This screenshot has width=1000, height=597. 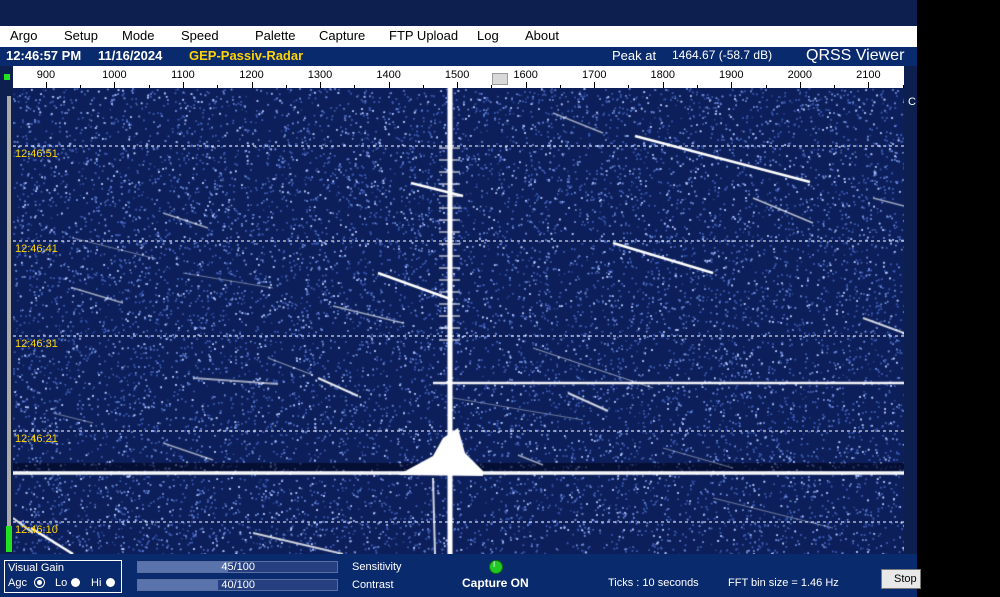 What do you see at coordinates (39, 582) in the screenshot?
I see `agc-radio` at bounding box center [39, 582].